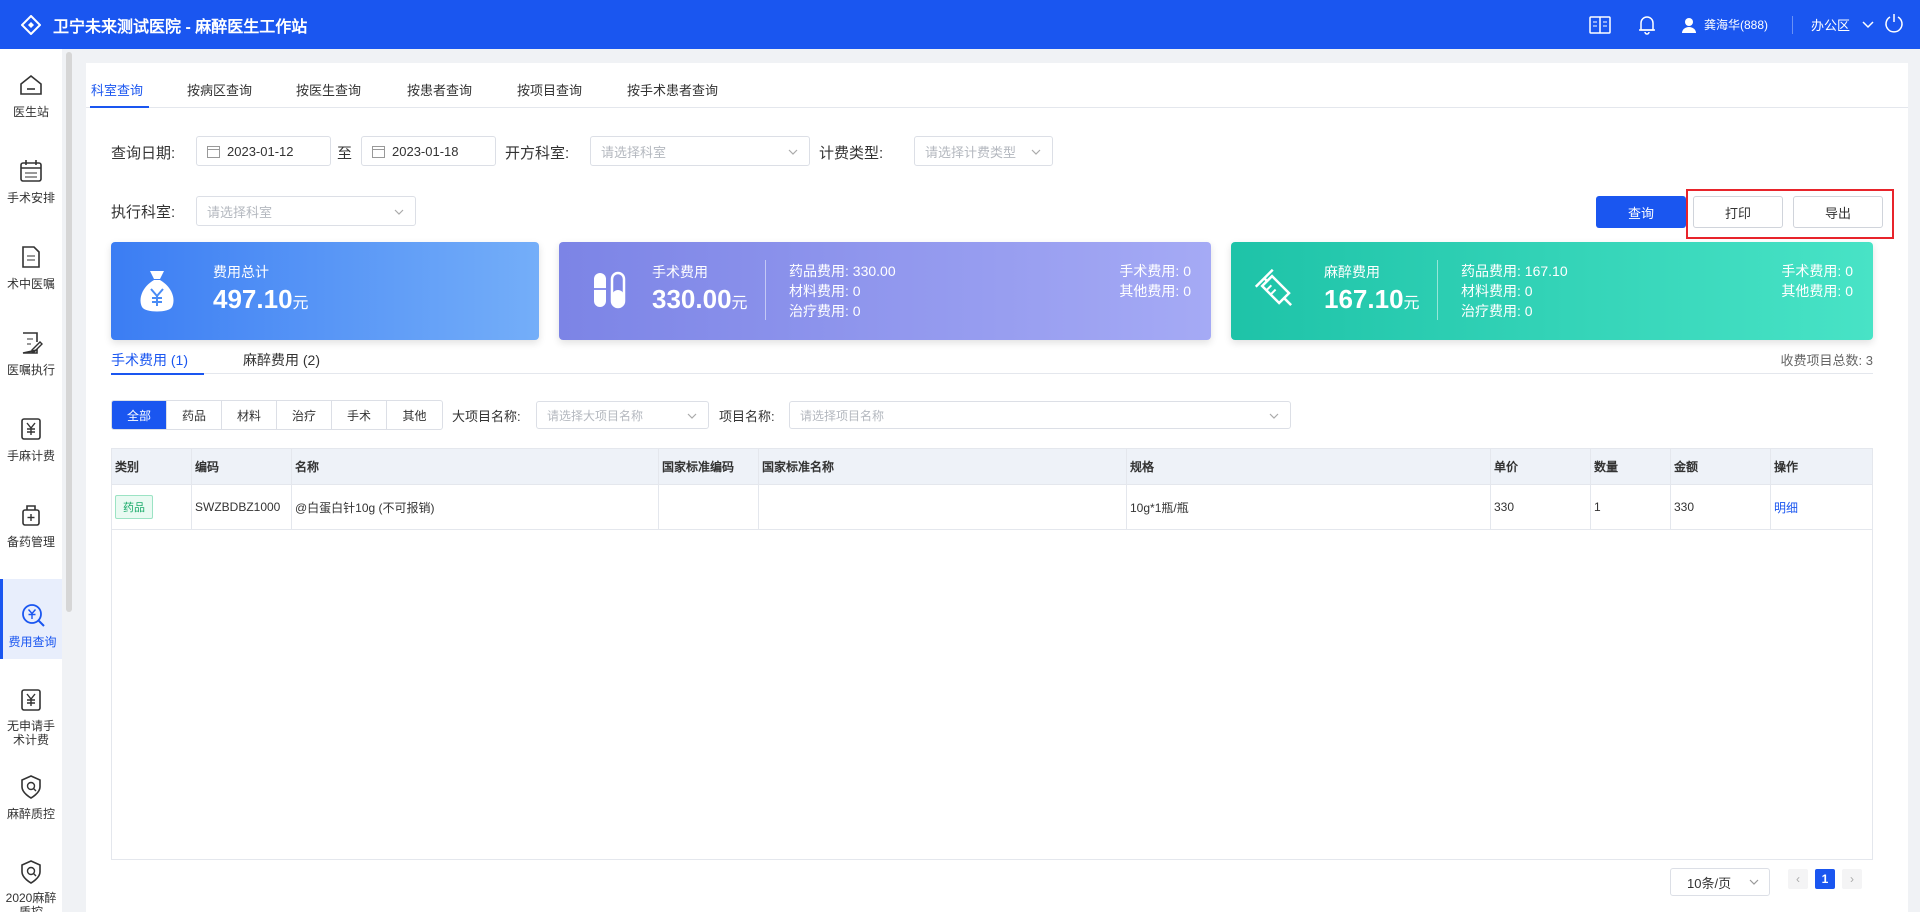 This screenshot has width=1920, height=912. What do you see at coordinates (709, 466) in the screenshot?
I see `col-std-code: 国家标准编码` at bounding box center [709, 466].